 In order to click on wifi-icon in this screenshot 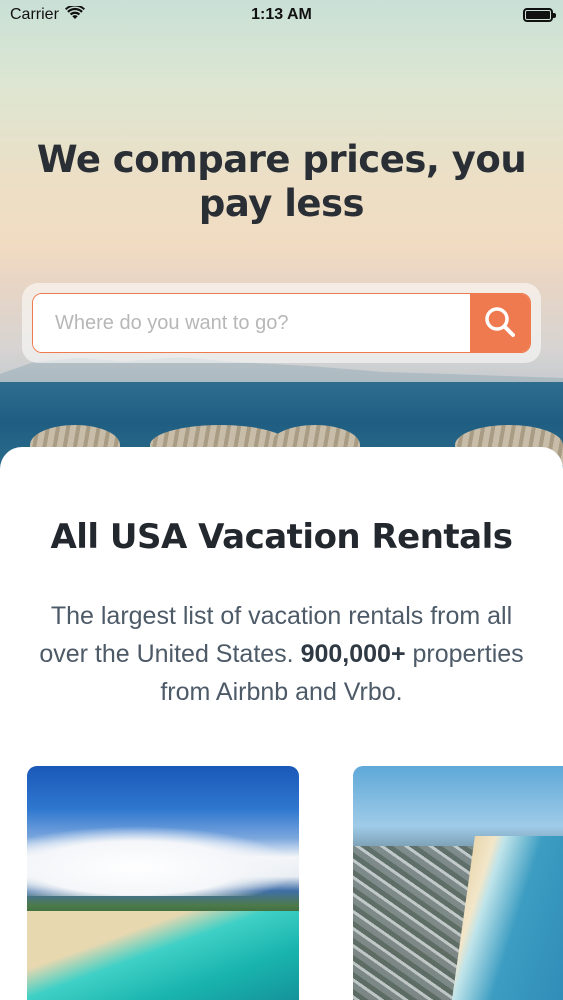, I will do `click(74, 14)`.